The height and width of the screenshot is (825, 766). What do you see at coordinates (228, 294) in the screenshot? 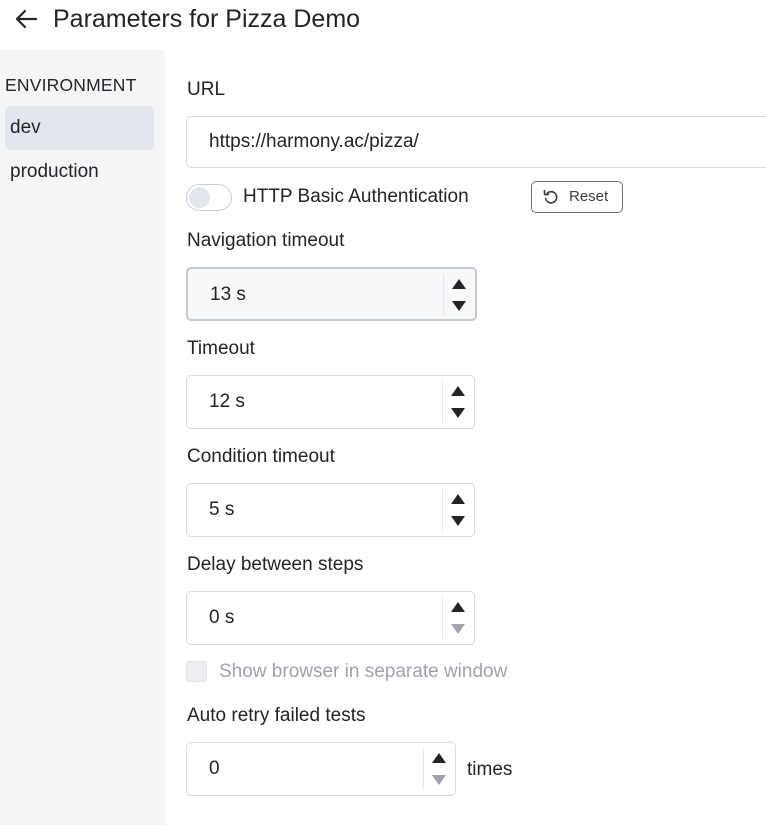
I see `navigation-timeout-value: 13 s` at bounding box center [228, 294].